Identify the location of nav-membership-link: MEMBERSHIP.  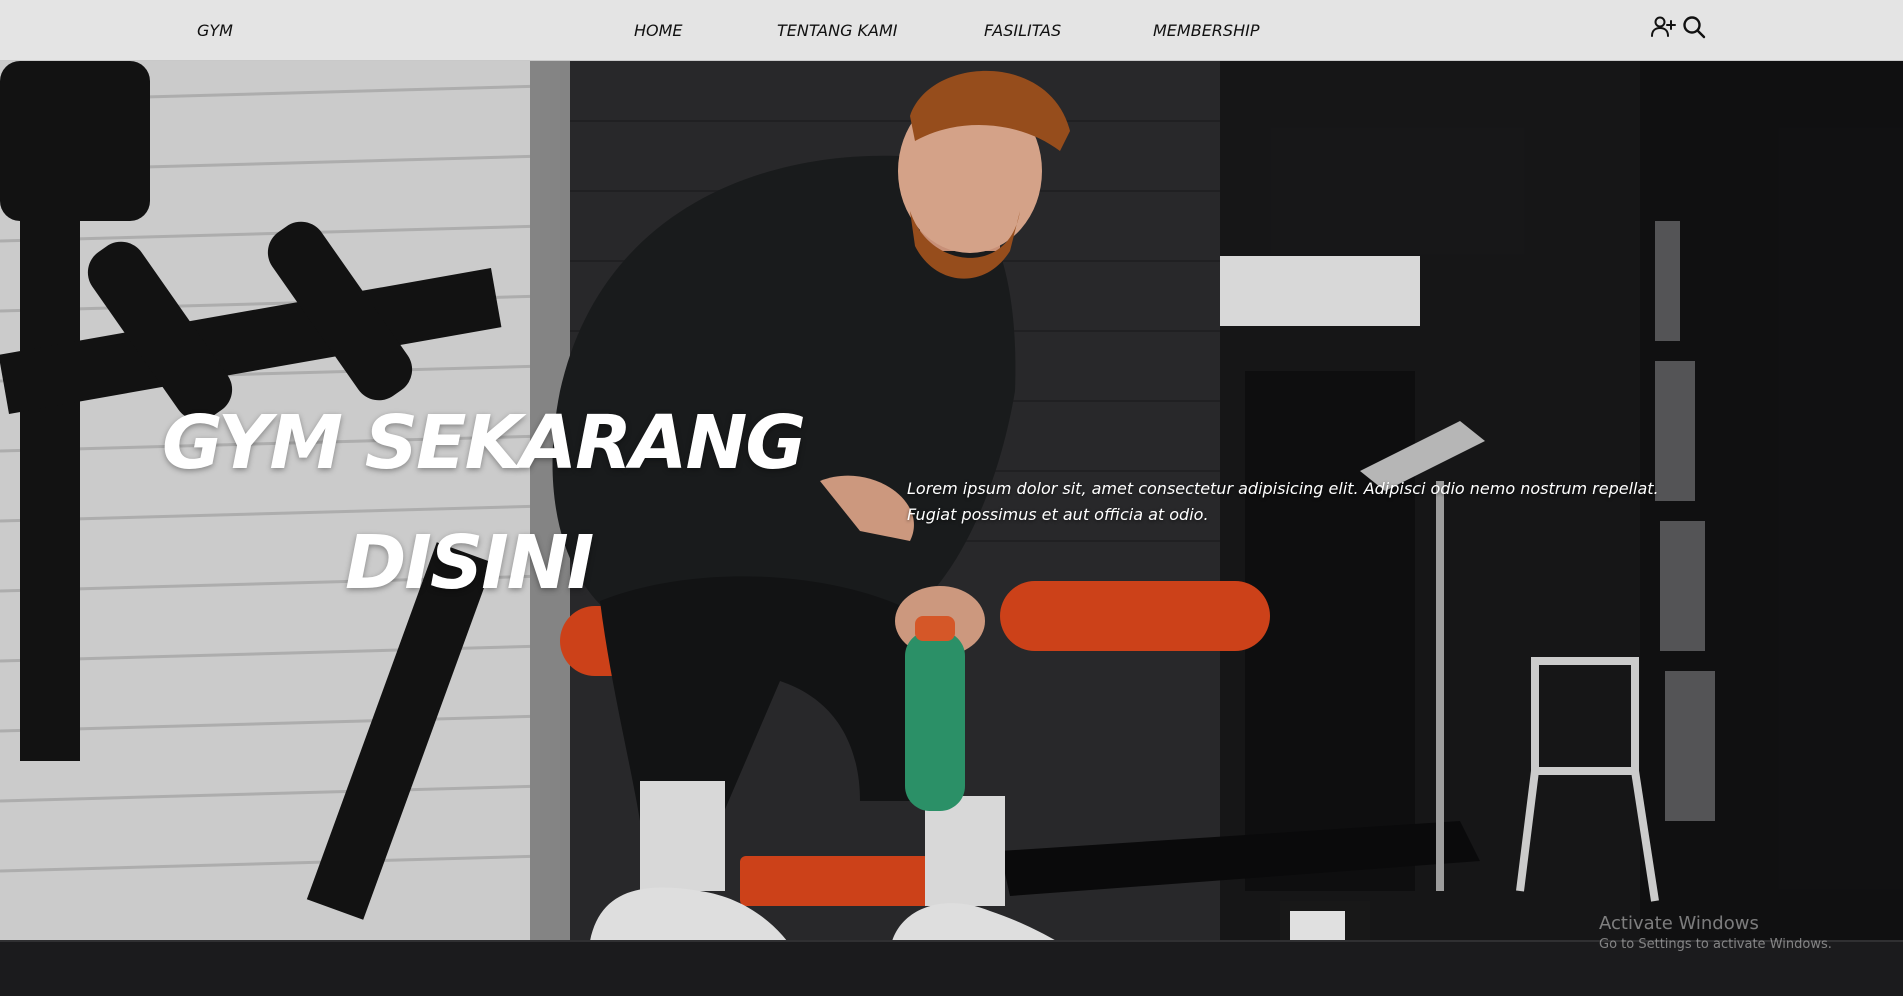
(1206, 30).